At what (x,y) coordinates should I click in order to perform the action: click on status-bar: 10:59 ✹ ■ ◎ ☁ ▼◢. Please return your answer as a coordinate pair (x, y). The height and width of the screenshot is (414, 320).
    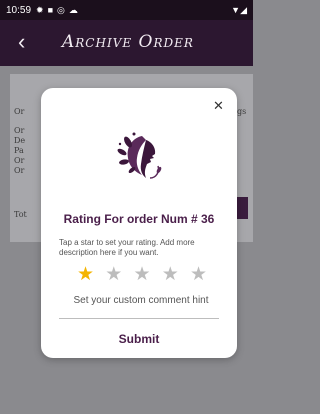
    Looking at the image, I should click on (126, 10).